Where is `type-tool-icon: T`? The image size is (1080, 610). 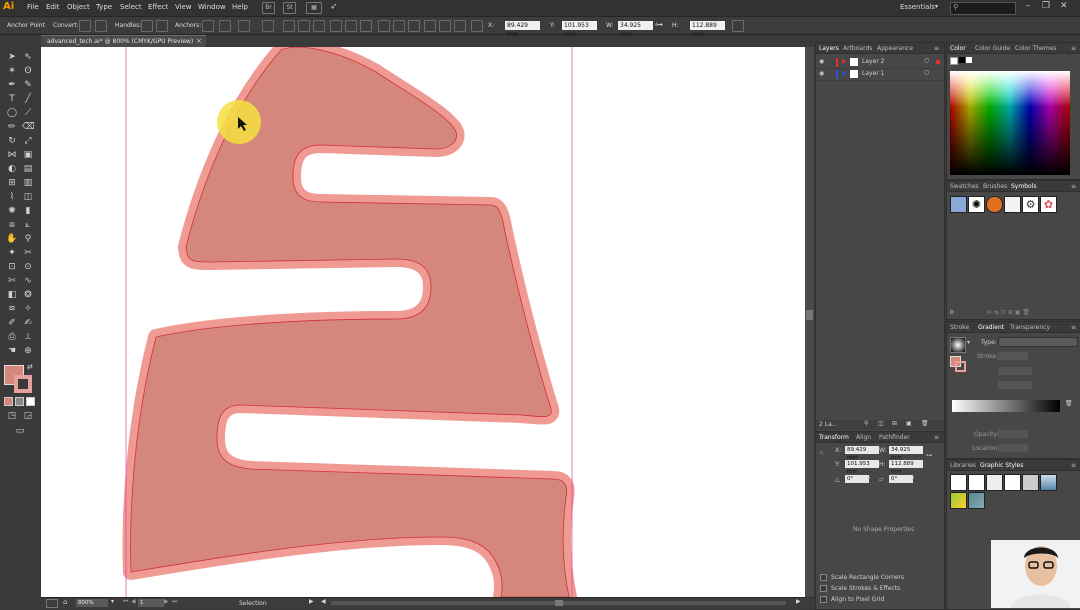 type-tool-icon: T is located at coordinates (12, 99).